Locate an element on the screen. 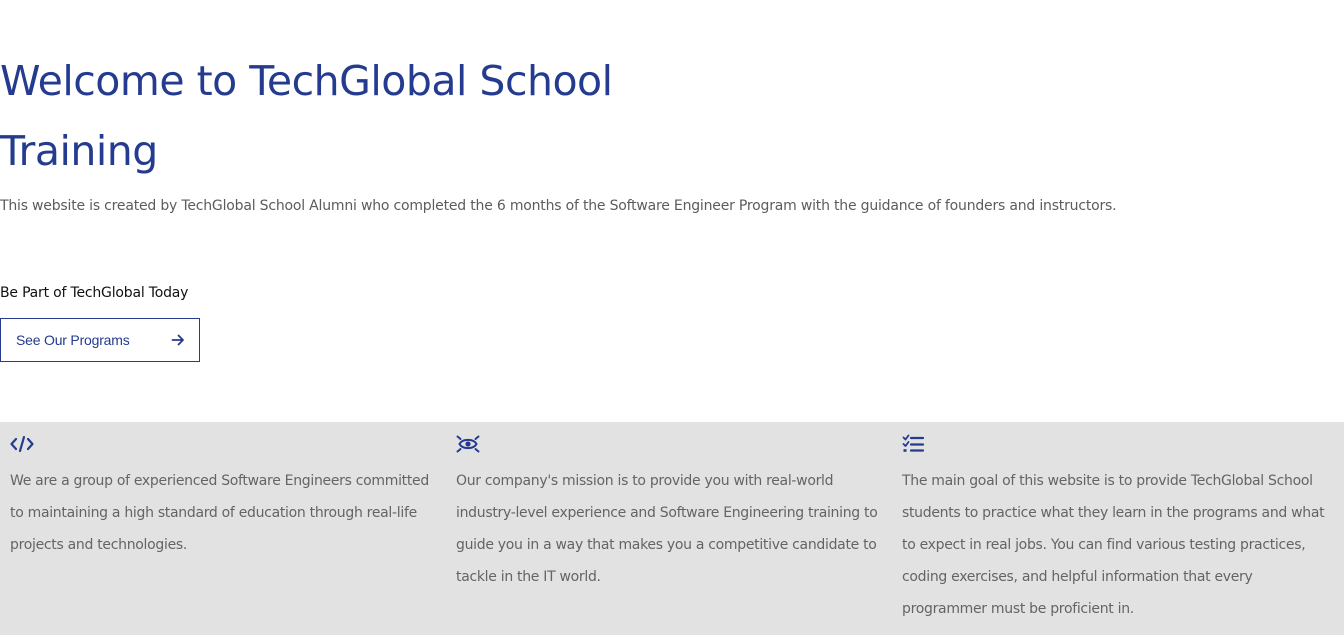 This screenshot has height=635, width=1344. code-icon is located at coordinates (22, 444).